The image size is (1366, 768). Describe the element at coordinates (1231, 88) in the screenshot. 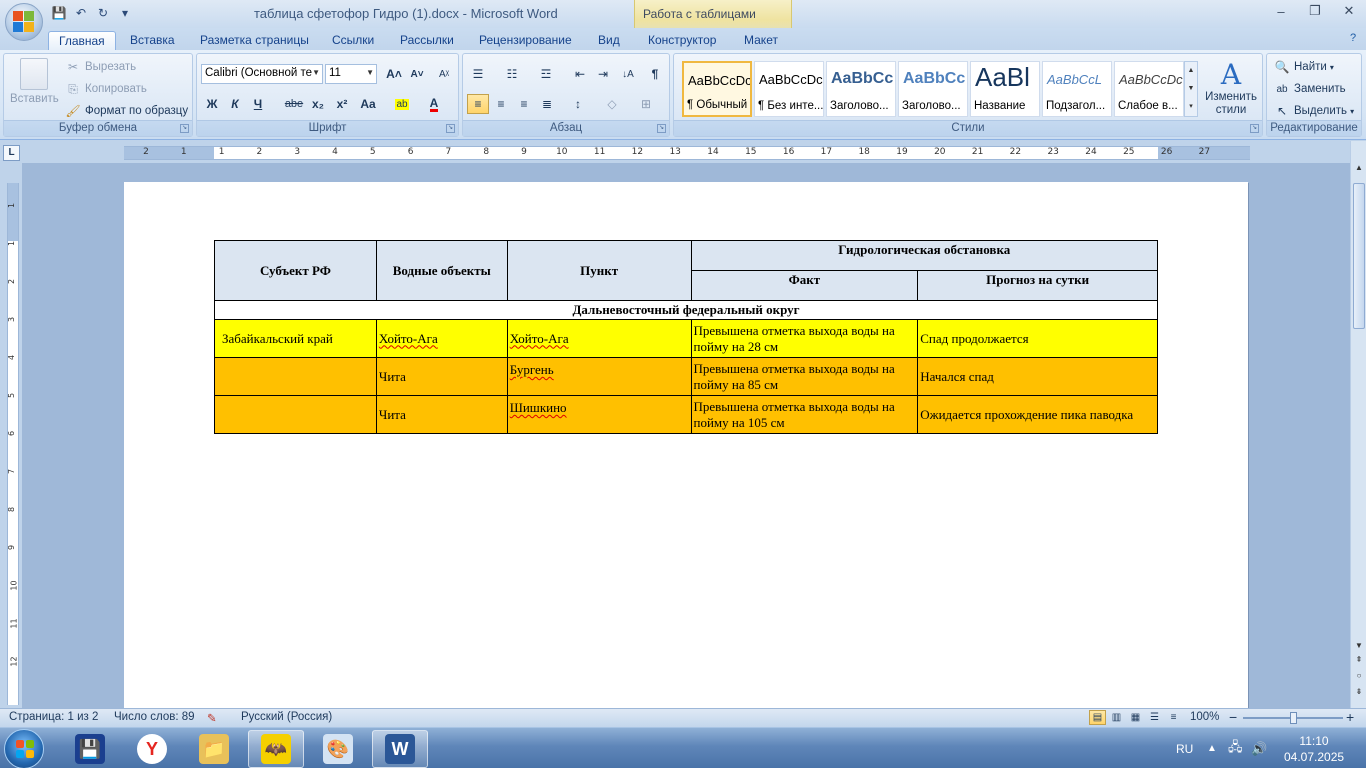

I see `change-styles-button: A Изменить стили` at that location.